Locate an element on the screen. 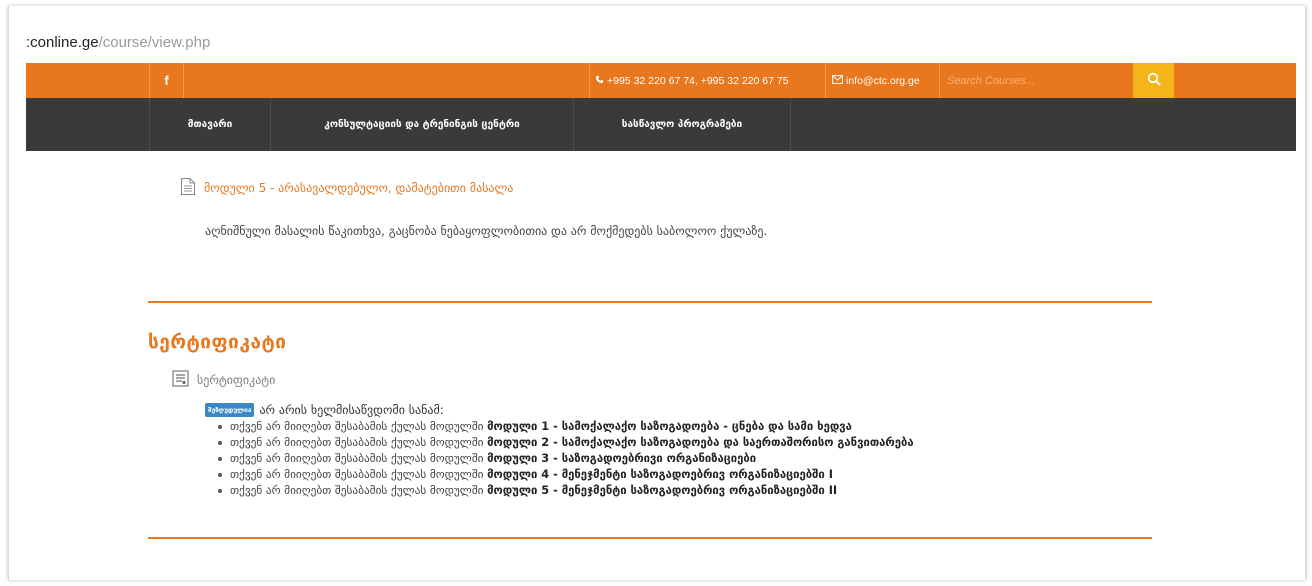  certificate-link-label: სერტიფიკატი is located at coordinates (236, 380).